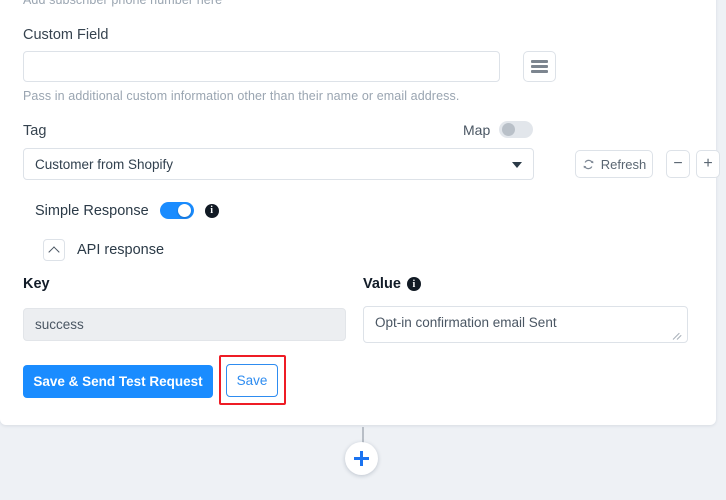 The width and height of the screenshot is (726, 500). What do you see at coordinates (516, 129) in the screenshot?
I see `map-toggle` at bounding box center [516, 129].